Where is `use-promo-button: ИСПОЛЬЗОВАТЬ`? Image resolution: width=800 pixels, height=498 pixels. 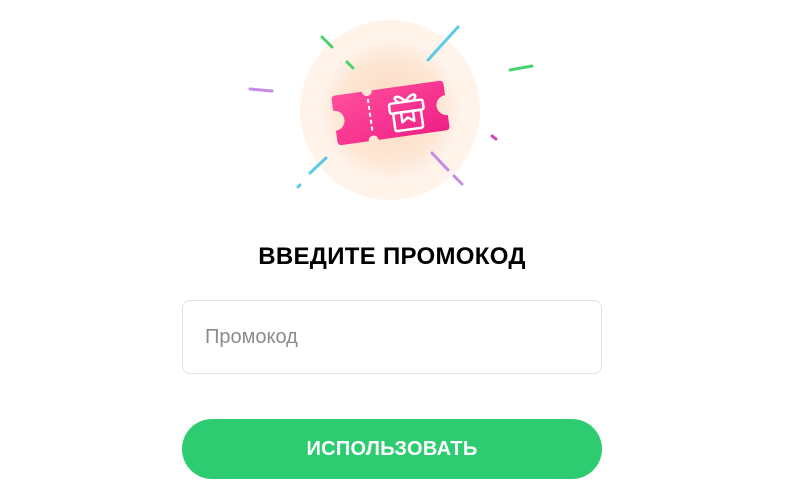
use-promo-button: ИСПОЛЬЗОВАТЬ is located at coordinates (392, 449).